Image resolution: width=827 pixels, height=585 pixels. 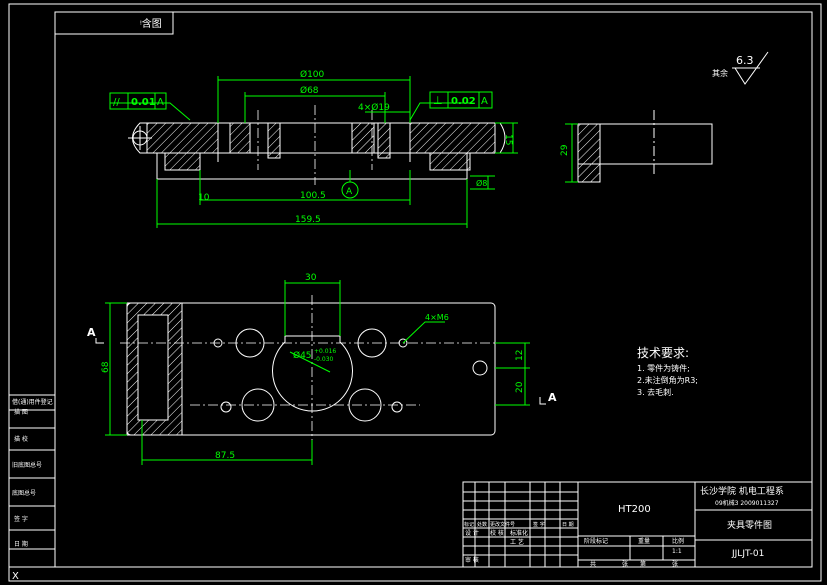 I want to click on tb-weight-label: 重量, so click(x=644, y=541).